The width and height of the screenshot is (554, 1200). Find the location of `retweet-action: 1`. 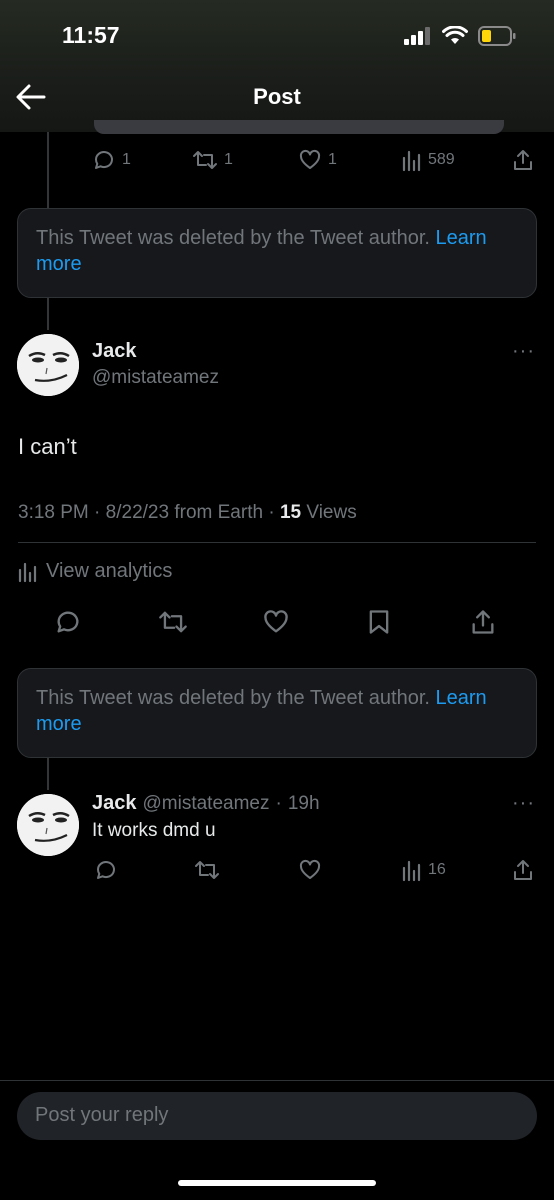

retweet-action: 1 is located at coordinates (212, 160).